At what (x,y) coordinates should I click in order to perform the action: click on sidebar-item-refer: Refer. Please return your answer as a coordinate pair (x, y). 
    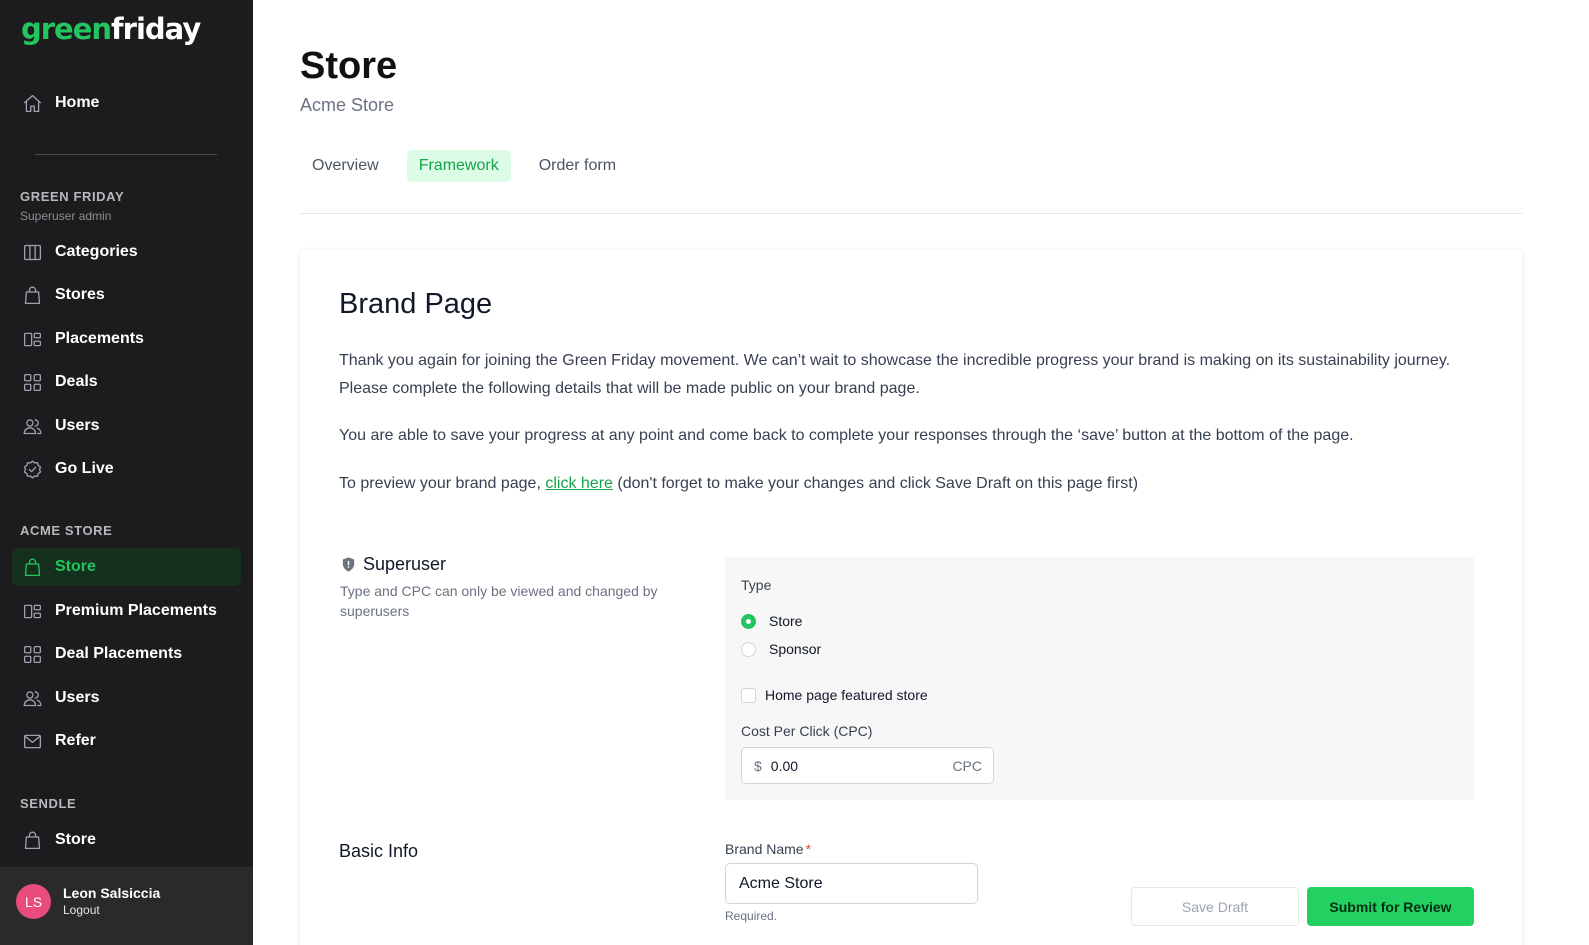
    Looking at the image, I should click on (126, 741).